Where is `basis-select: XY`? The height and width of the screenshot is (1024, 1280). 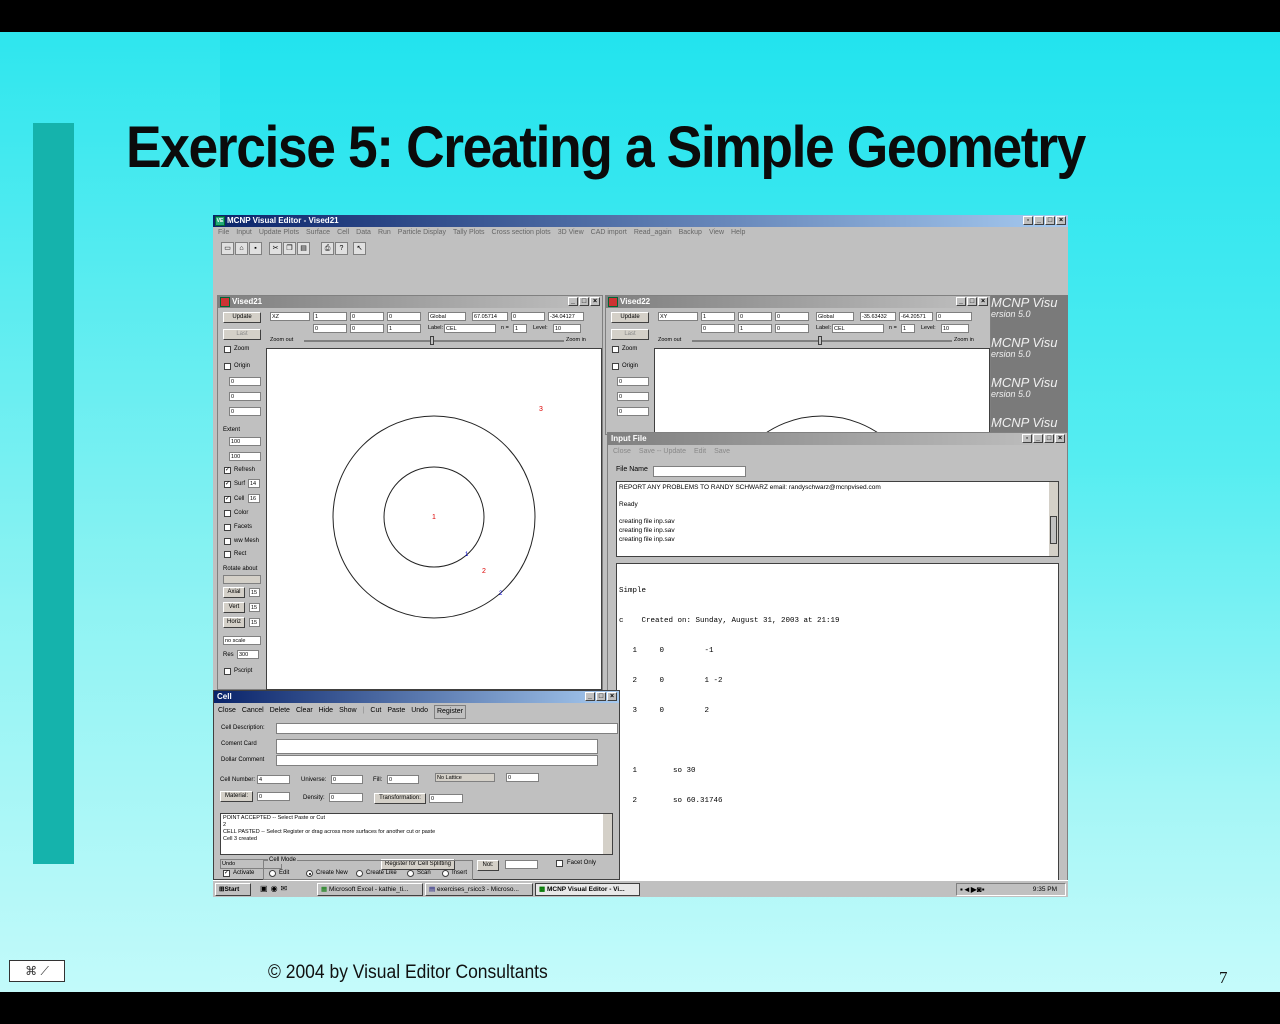
basis-select: XY is located at coordinates (678, 316).